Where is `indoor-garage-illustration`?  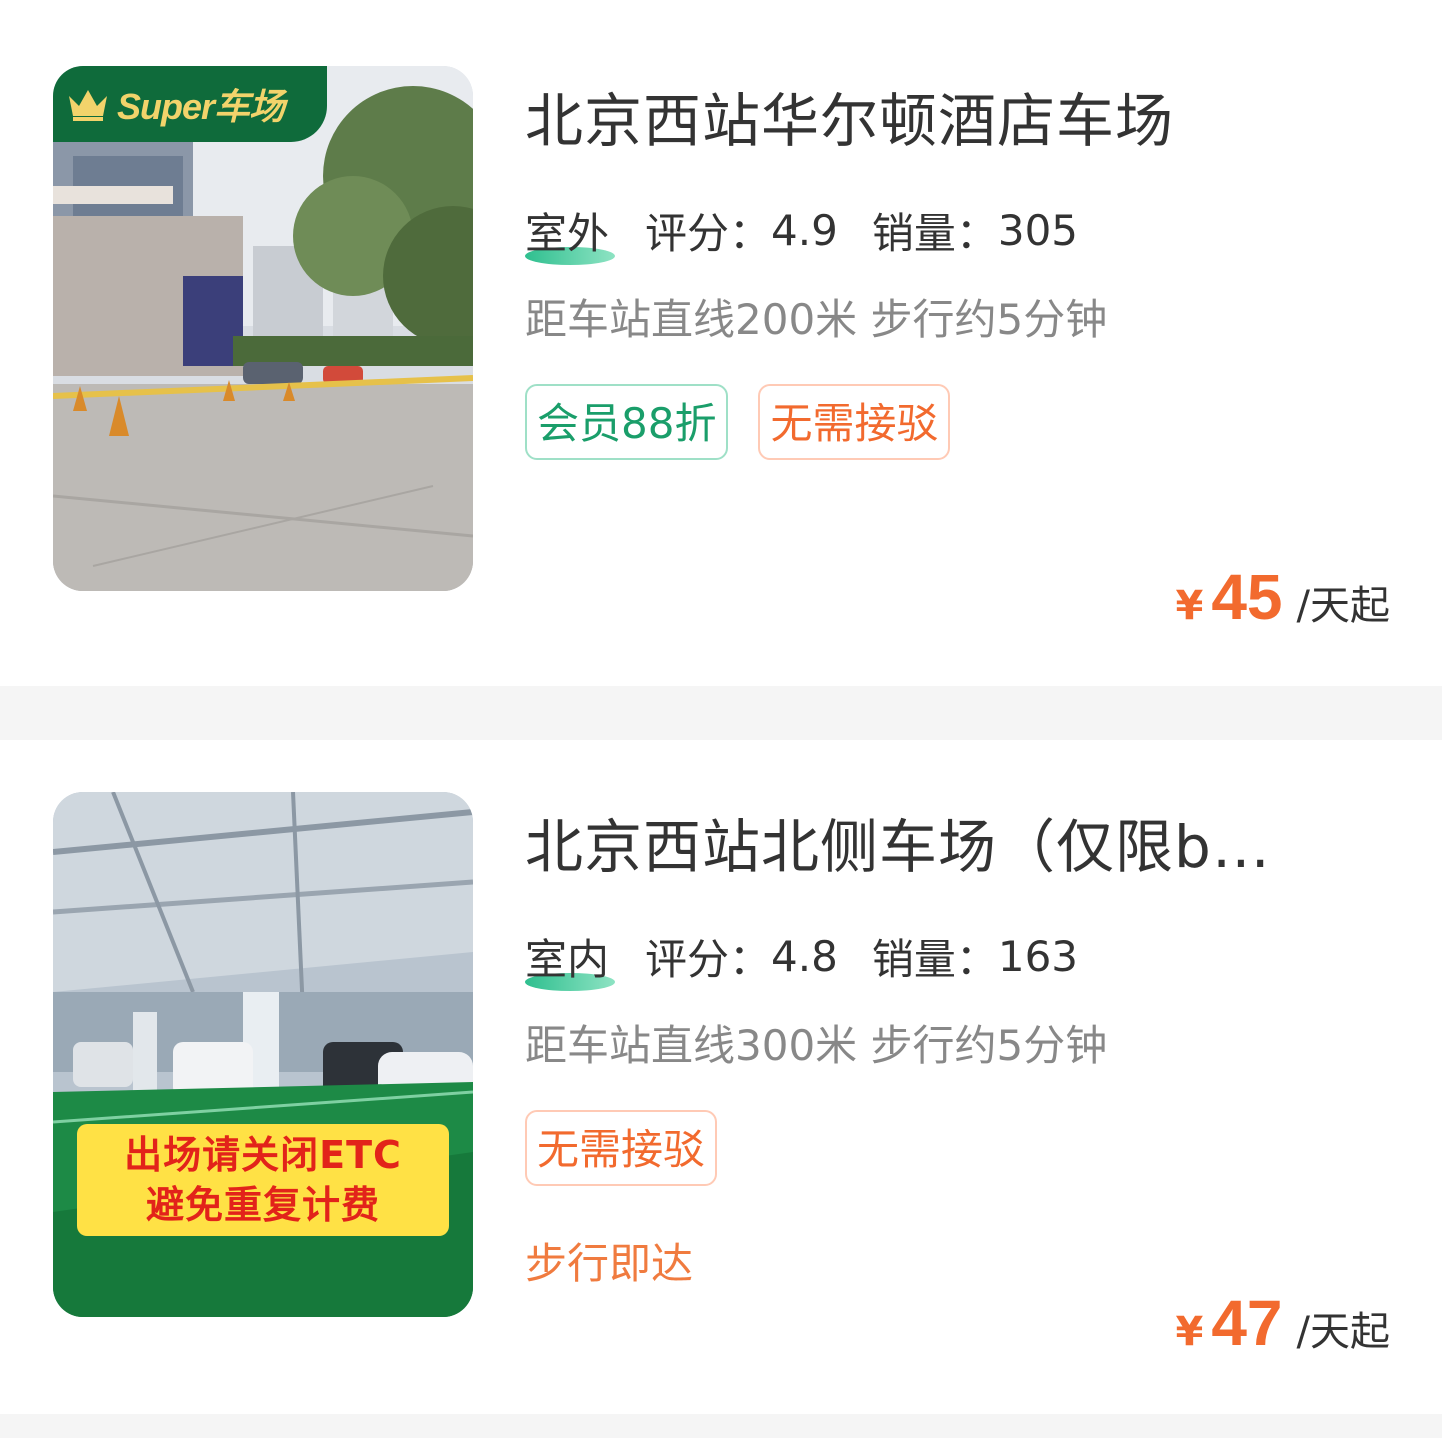
indoor-garage-illustration is located at coordinates (263, 1054).